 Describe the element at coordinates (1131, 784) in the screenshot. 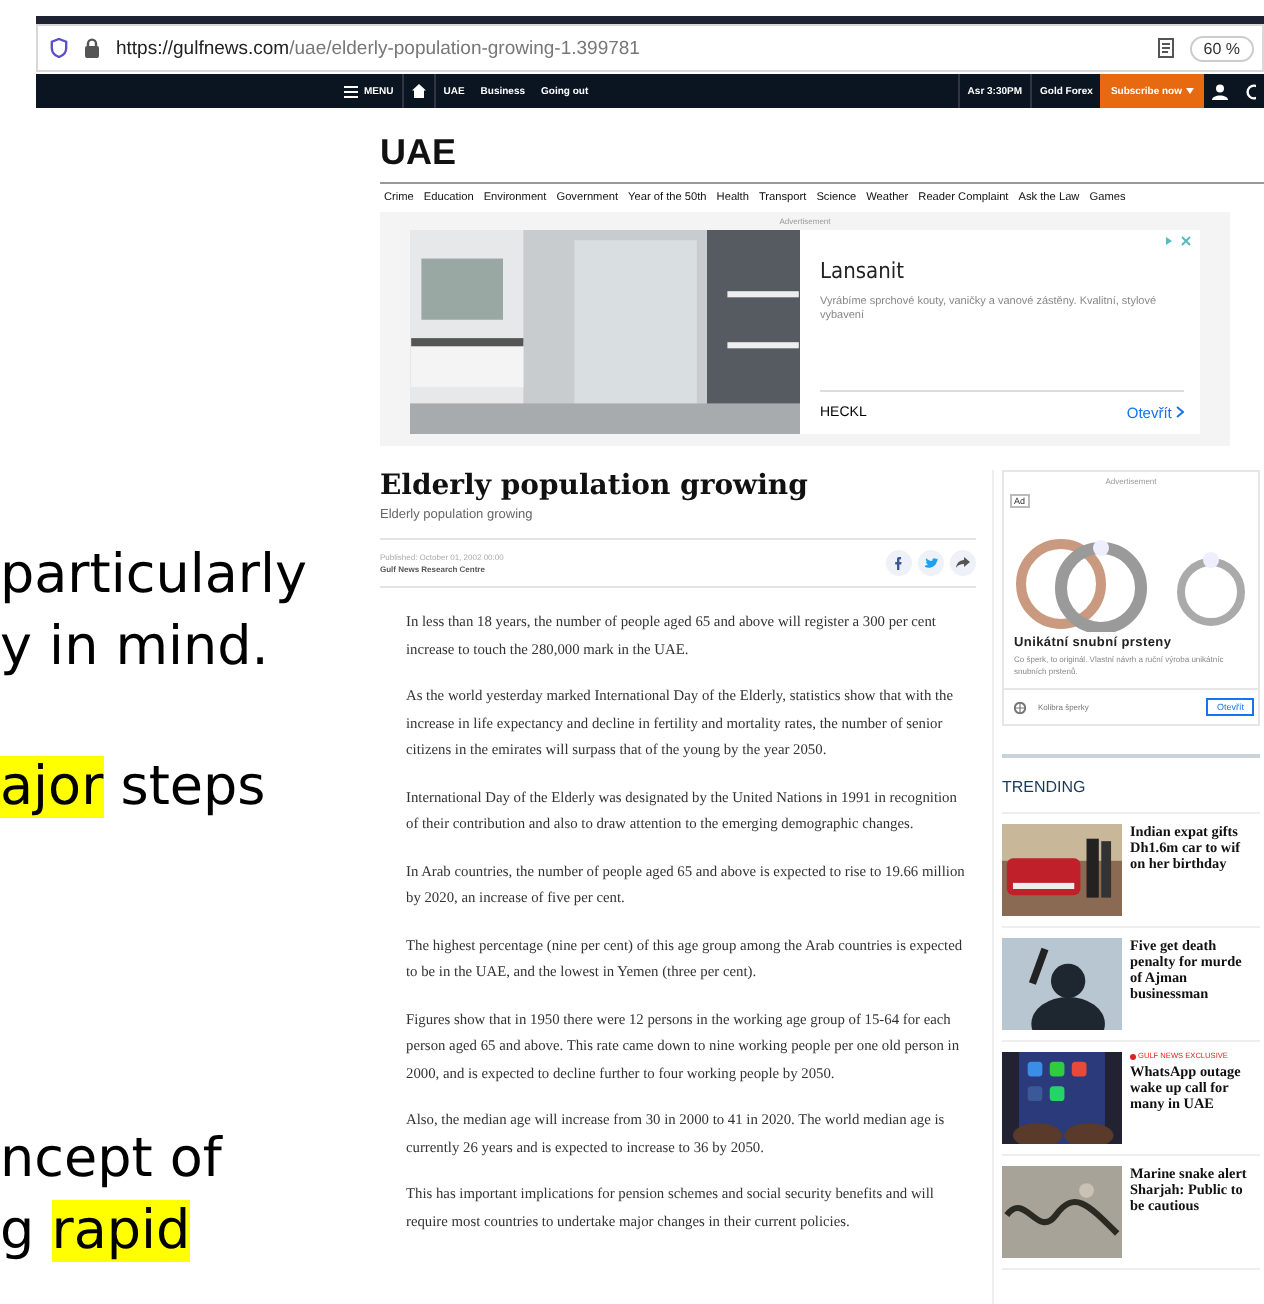

I see `trending-heading: TRENDING` at that location.